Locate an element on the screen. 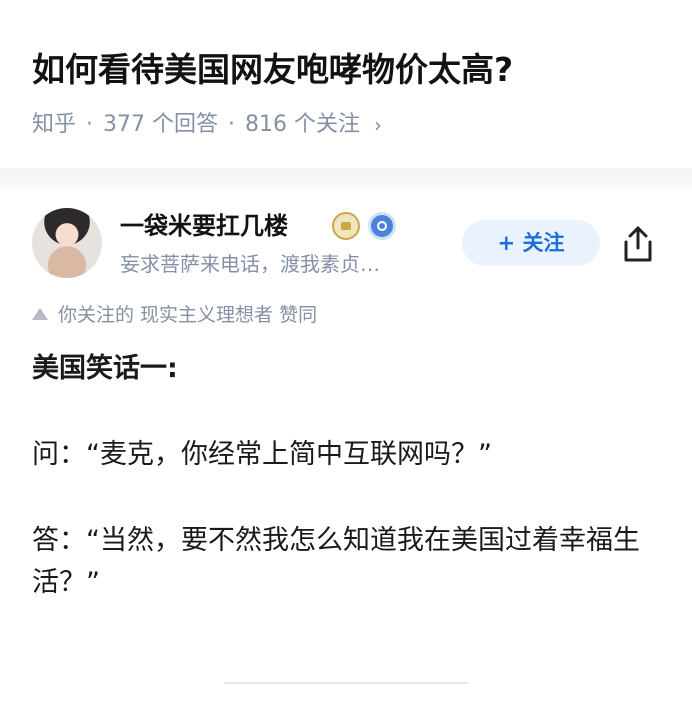 The height and width of the screenshot is (715, 692). follower-count: 816 个关注 is located at coordinates (303, 124).